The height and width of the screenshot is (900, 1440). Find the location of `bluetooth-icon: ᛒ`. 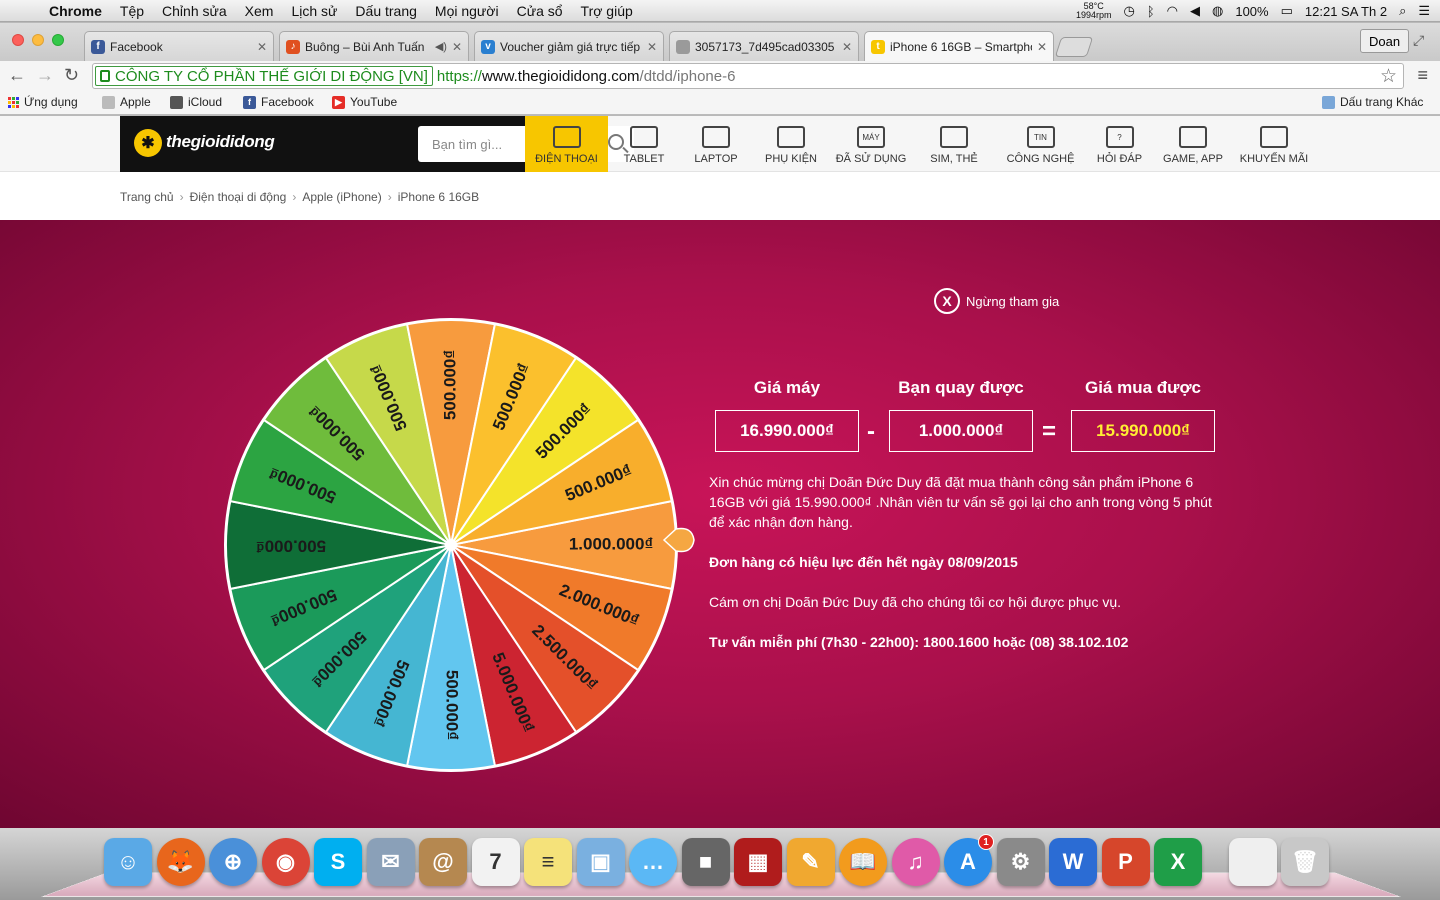

bluetooth-icon: ᛒ is located at coordinates (1151, 11).